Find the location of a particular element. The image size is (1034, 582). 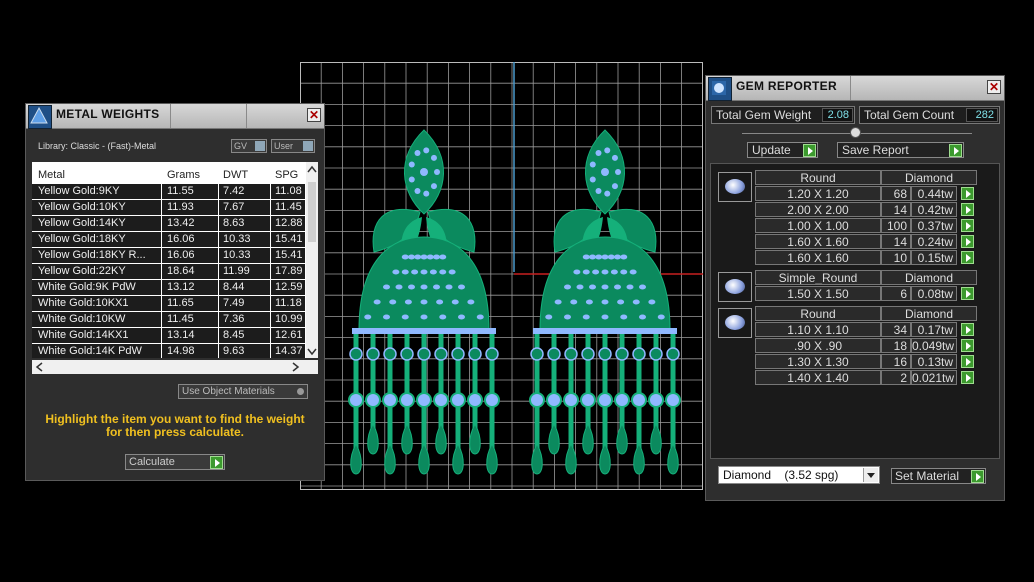

col-metal: Metal is located at coordinates (51, 175).